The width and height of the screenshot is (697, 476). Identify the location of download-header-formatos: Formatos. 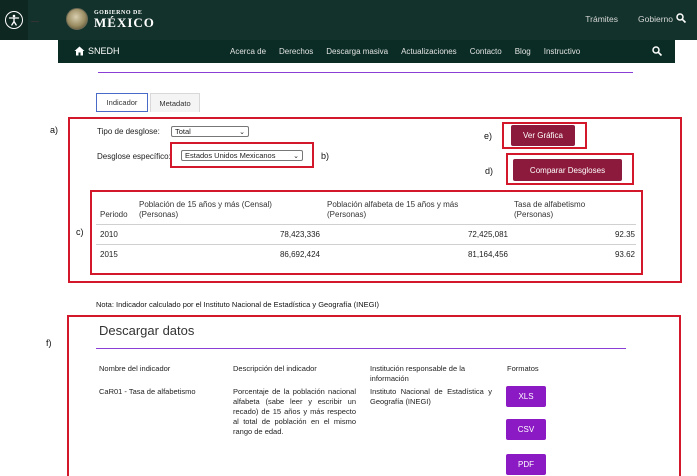
(523, 368).